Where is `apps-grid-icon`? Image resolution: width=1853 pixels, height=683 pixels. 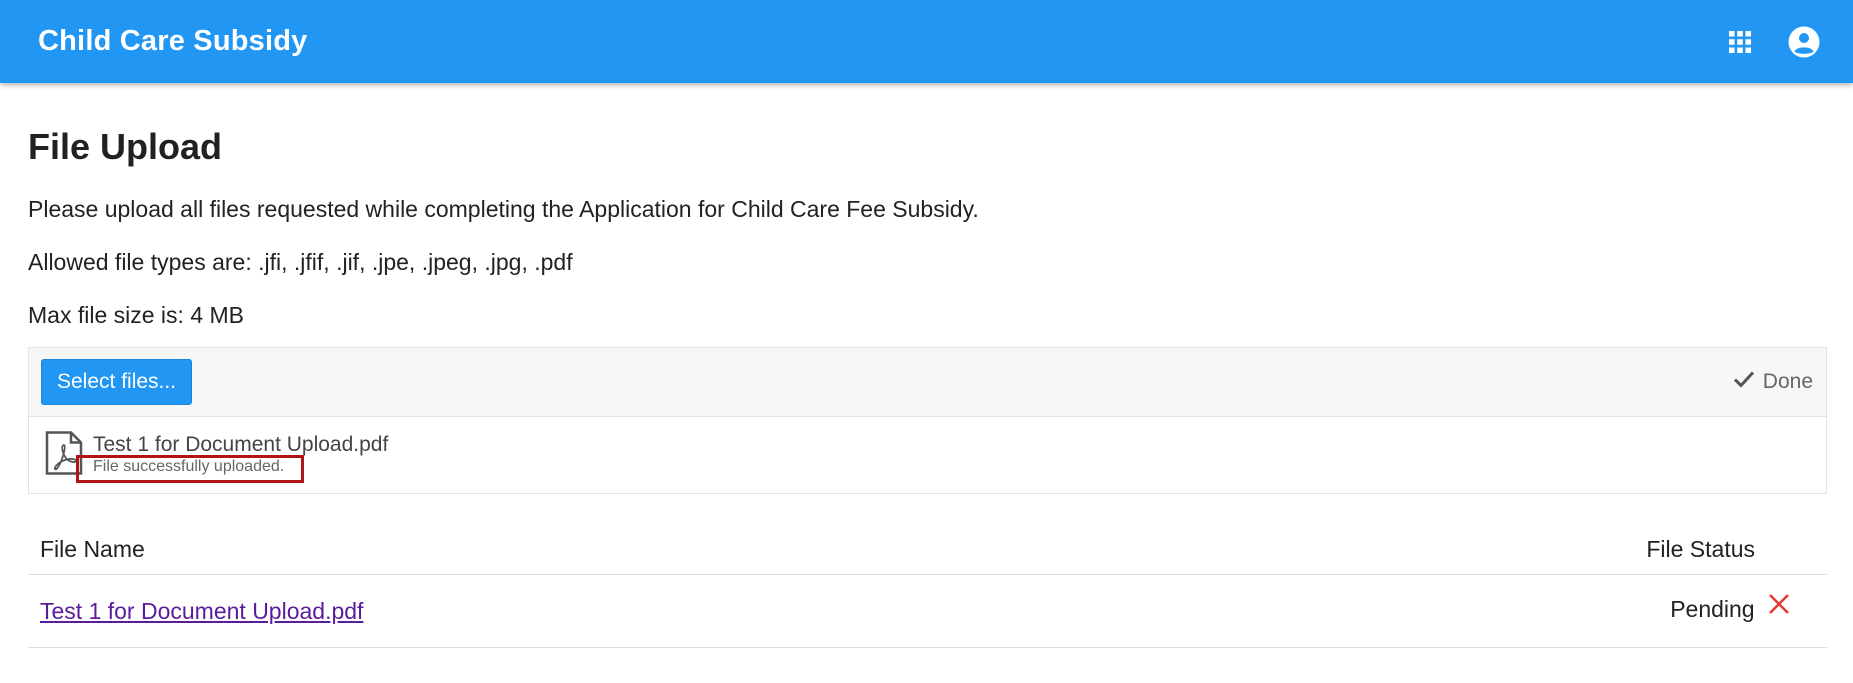
apps-grid-icon is located at coordinates (1740, 42).